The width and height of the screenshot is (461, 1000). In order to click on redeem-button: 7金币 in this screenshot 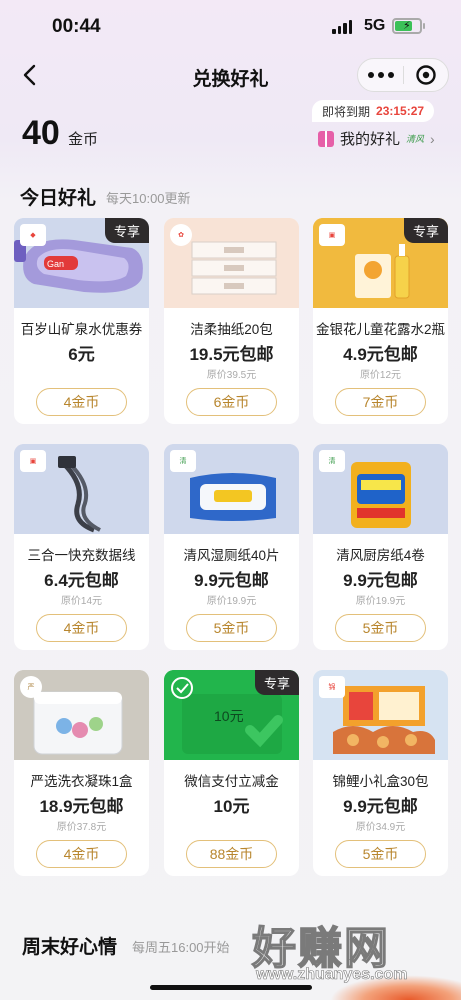, I will do `click(380, 402)`.